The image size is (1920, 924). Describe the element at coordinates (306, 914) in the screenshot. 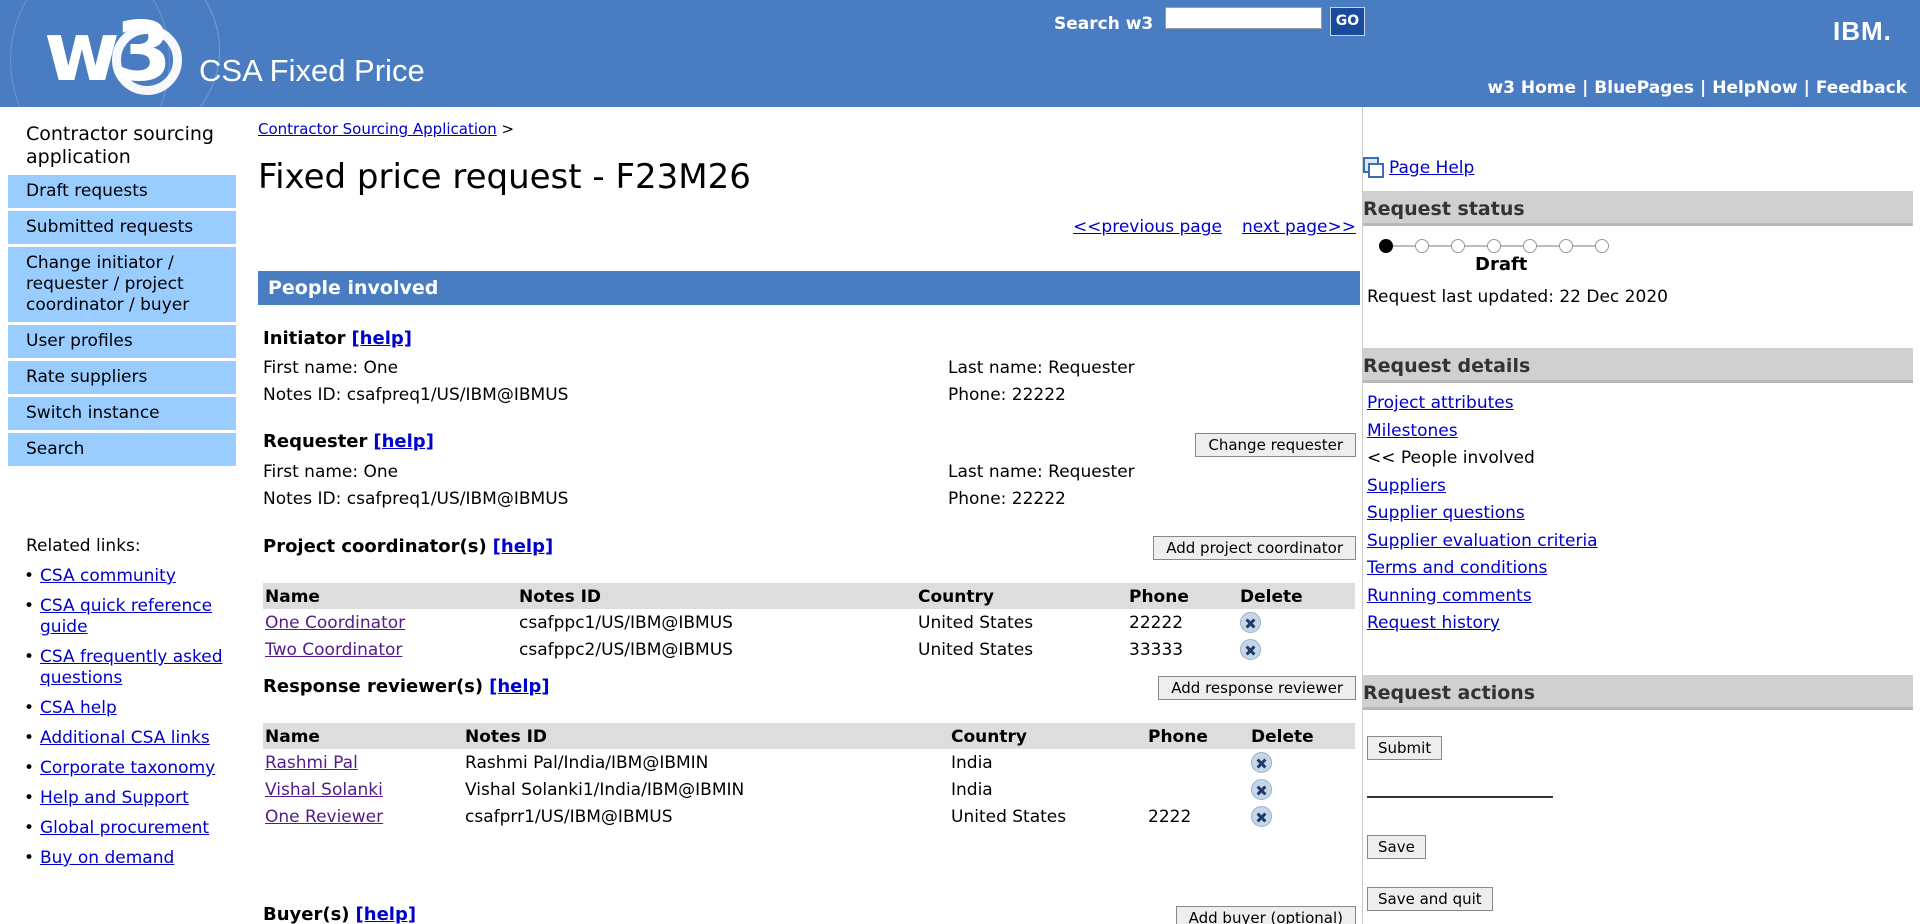

I see `buyers-title: Buyer(s)` at that location.